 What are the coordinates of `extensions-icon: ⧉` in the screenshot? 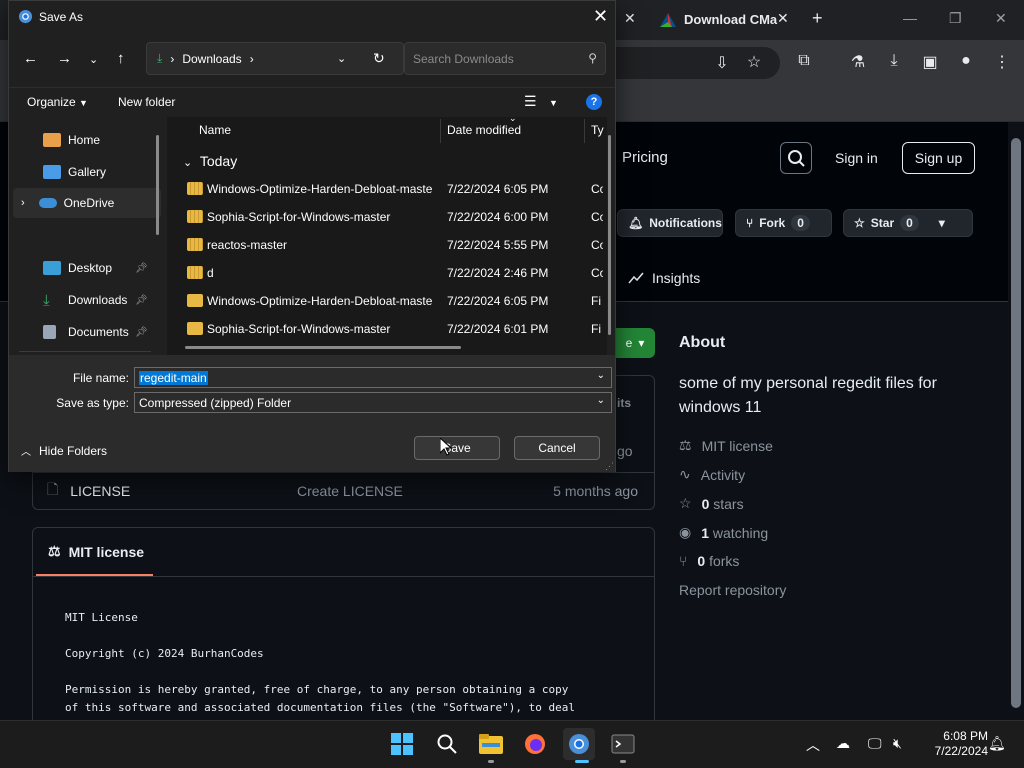 It's located at (804, 61).